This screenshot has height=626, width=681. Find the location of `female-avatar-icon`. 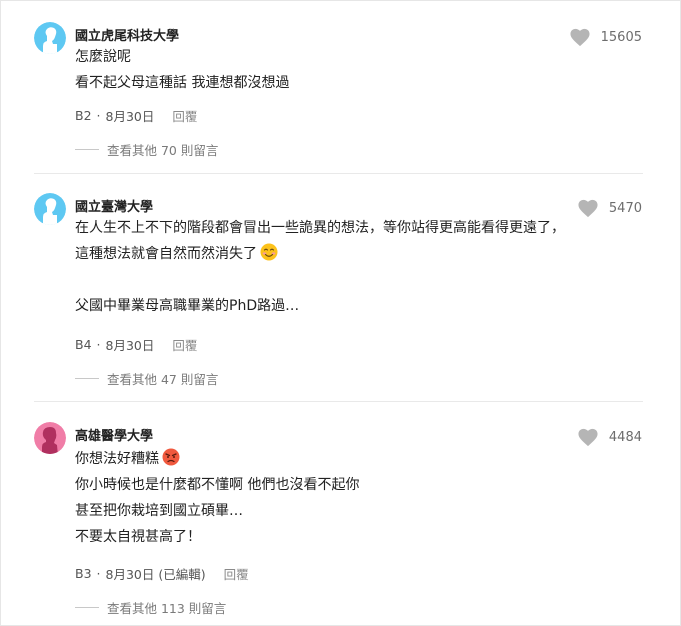

female-avatar-icon is located at coordinates (50, 438).